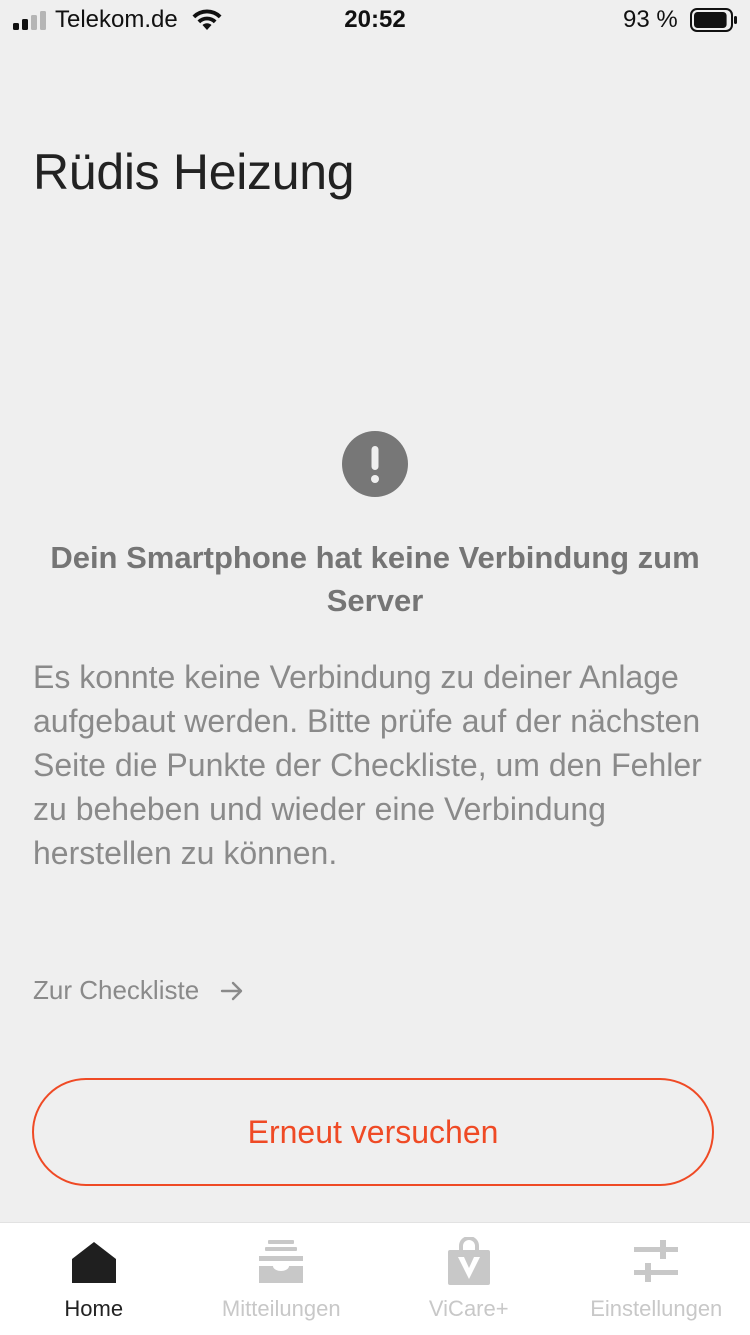 This screenshot has width=750, height=1335. What do you see at coordinates (469, 1309) in the screenshot?
I see `tab-vicare-plus-label: ViCare+` at bounding box center [469, 1309].